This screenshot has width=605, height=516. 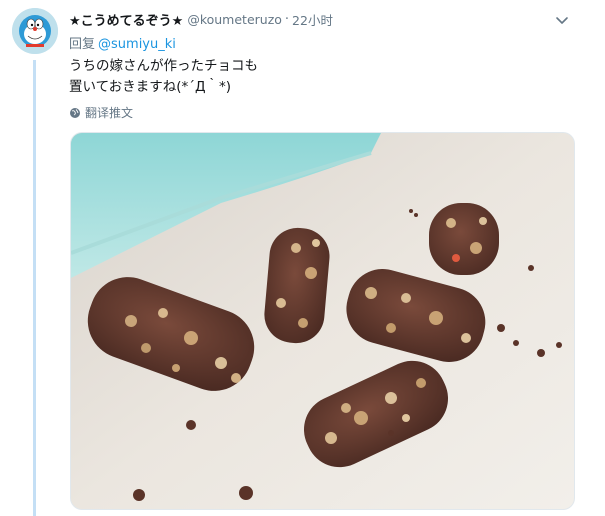 I want to click on timestamp: 22小时, so click(x=312, y=19).